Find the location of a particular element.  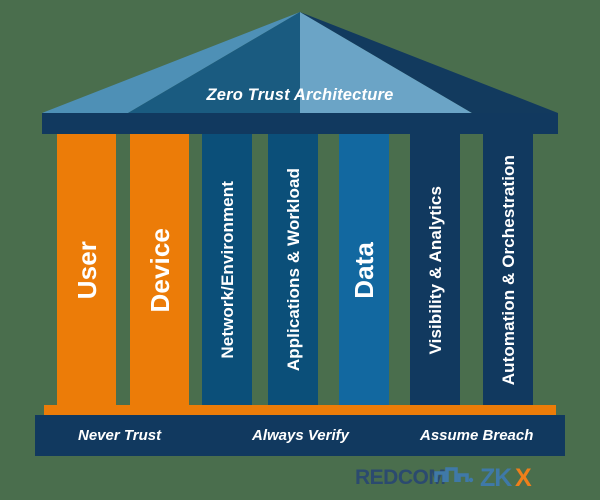

pillar-label: Applications & Workload is located at coordinates (293, 270).